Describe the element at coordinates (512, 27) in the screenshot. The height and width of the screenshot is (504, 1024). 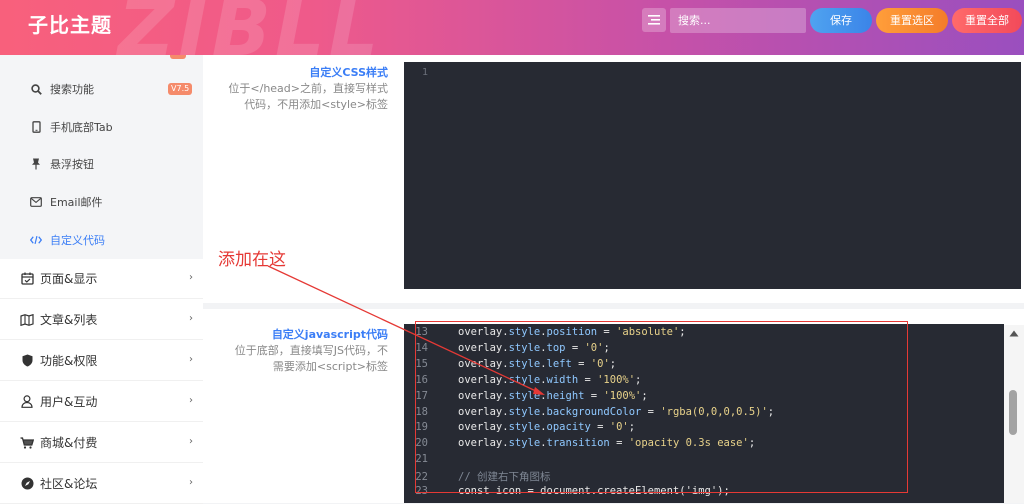
I see `top-header: ZIBLL 子比主题 保存 重置选区 重置全部` at that location.